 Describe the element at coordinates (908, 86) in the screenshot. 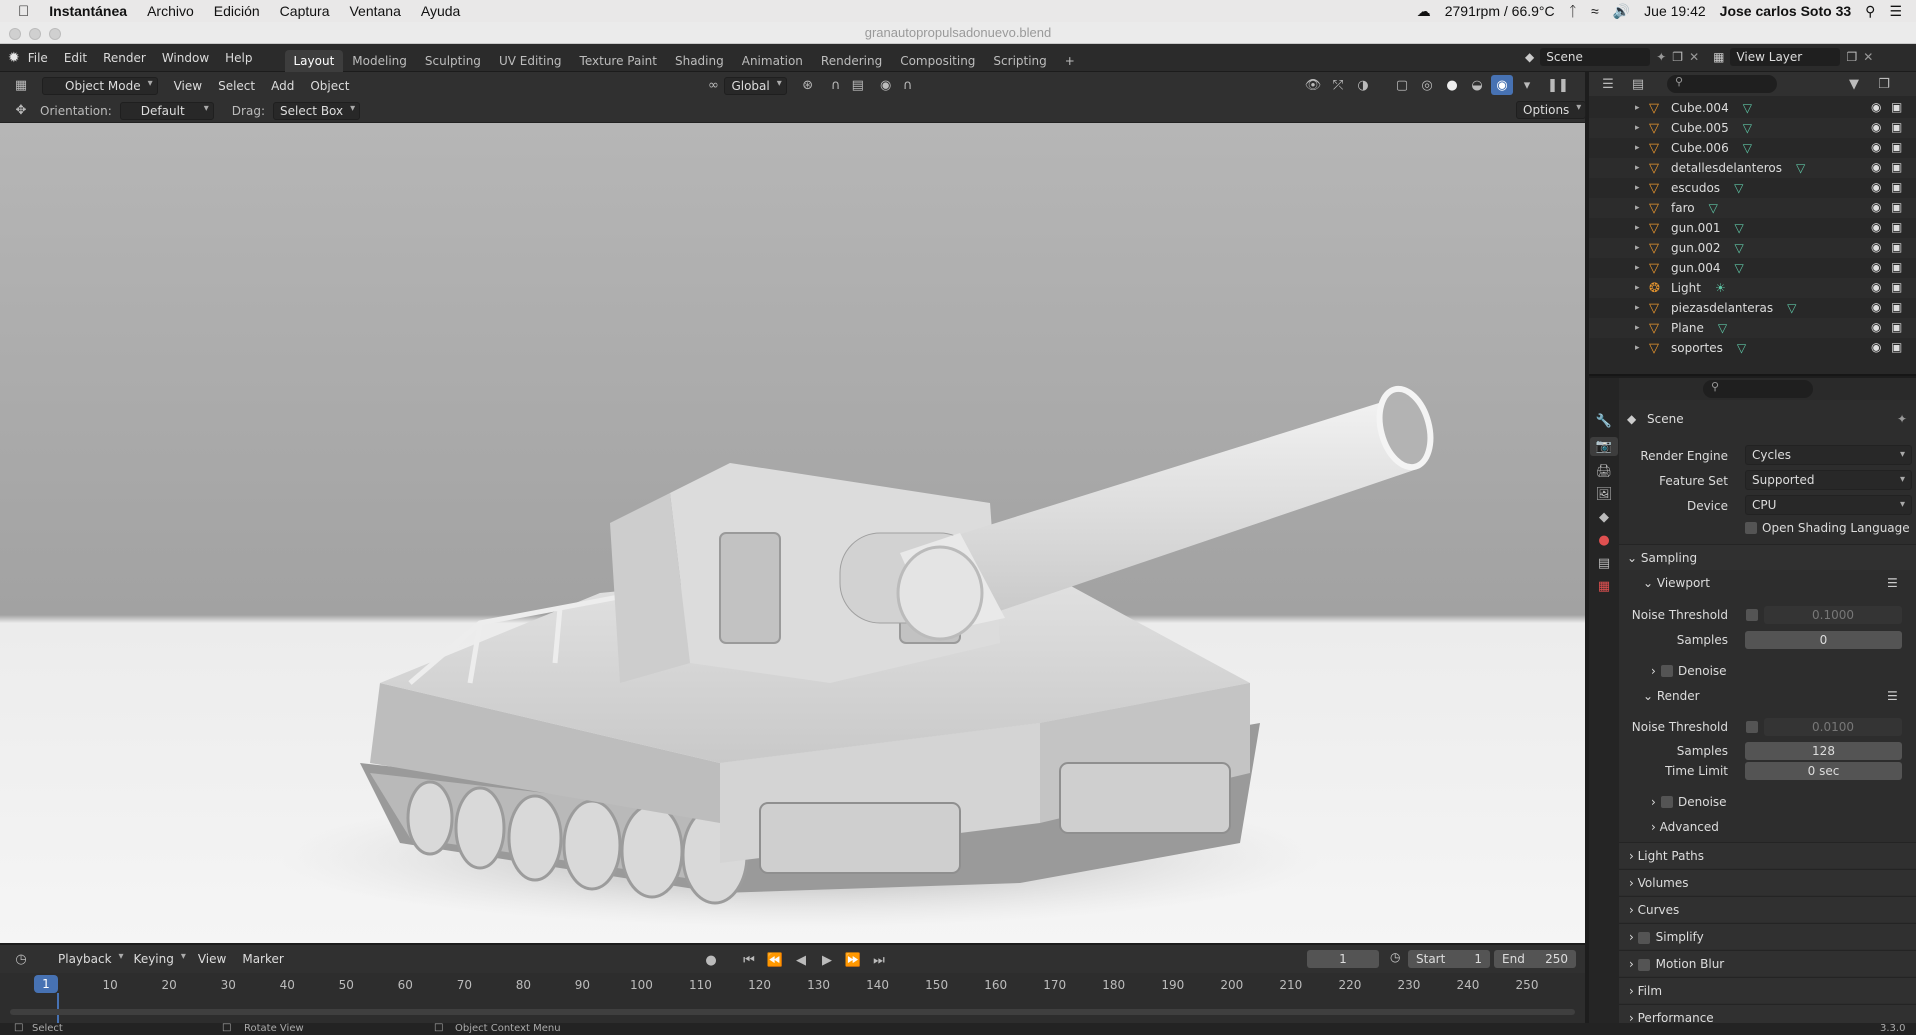

I see `falloff-icon: ∩` at that location.